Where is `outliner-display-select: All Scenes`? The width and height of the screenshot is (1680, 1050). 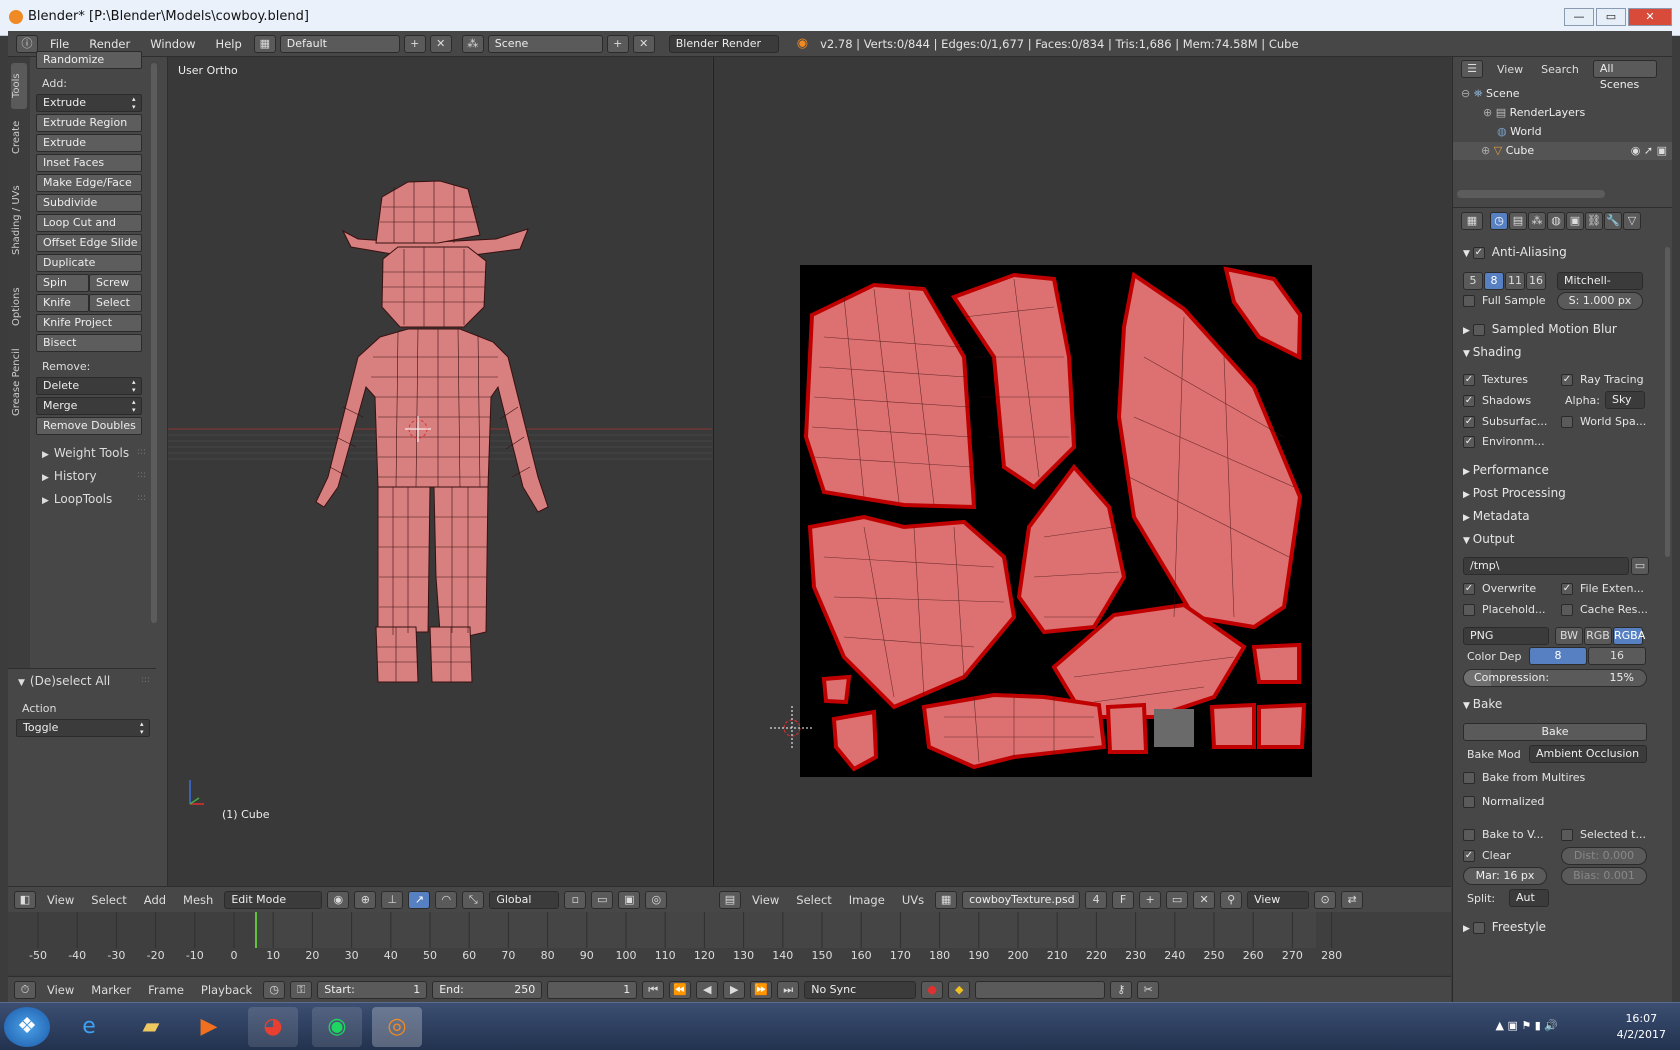
outliner-display-select: All Scenes is located at coordinates (1624, 75).